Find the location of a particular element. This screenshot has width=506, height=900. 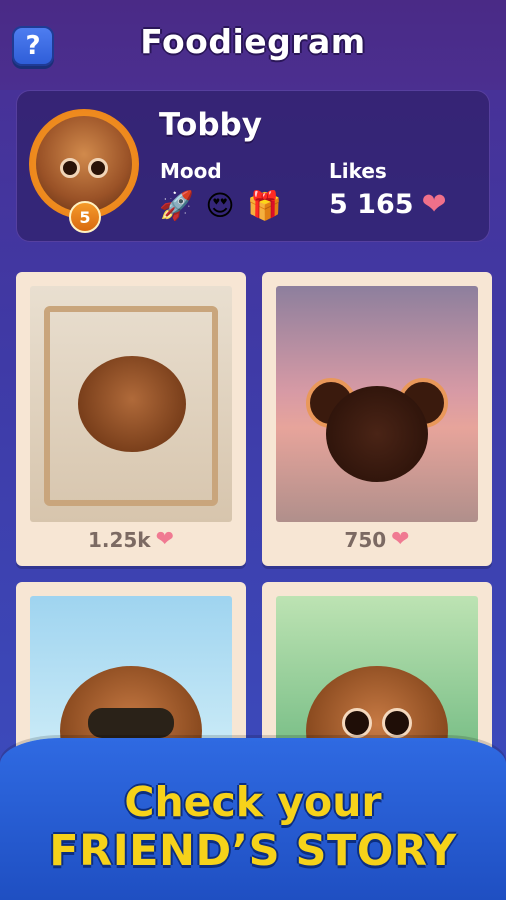

photo-likes: 1.25k ❤ is located at coordinates (131, 540).